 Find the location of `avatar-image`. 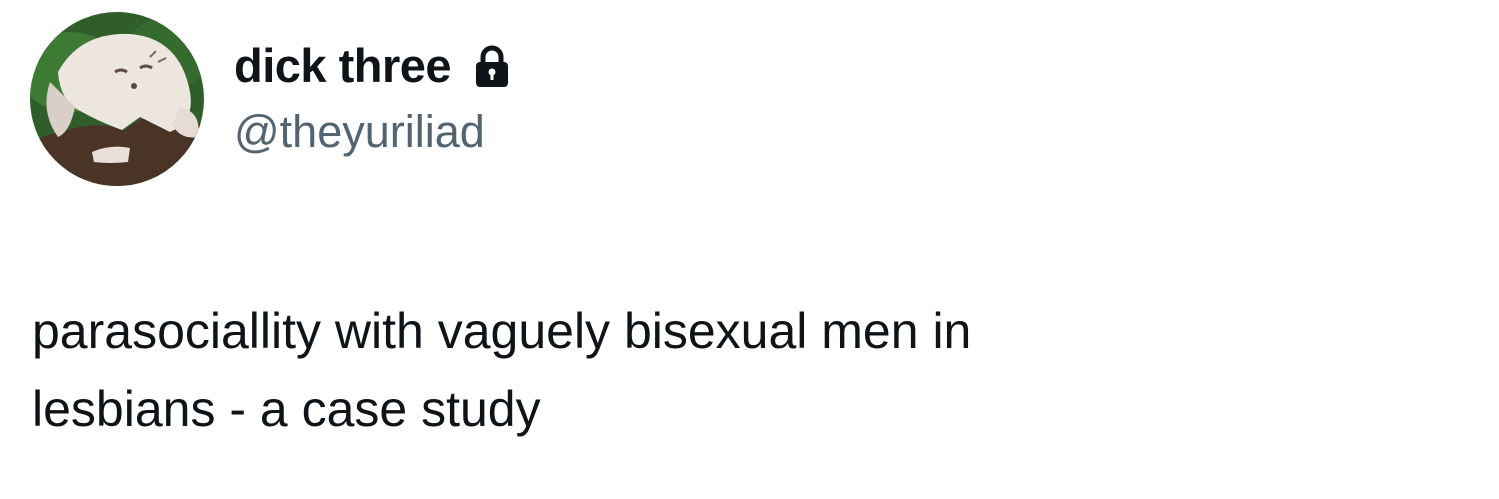

avatar-image is located at coordinates (117, 99).